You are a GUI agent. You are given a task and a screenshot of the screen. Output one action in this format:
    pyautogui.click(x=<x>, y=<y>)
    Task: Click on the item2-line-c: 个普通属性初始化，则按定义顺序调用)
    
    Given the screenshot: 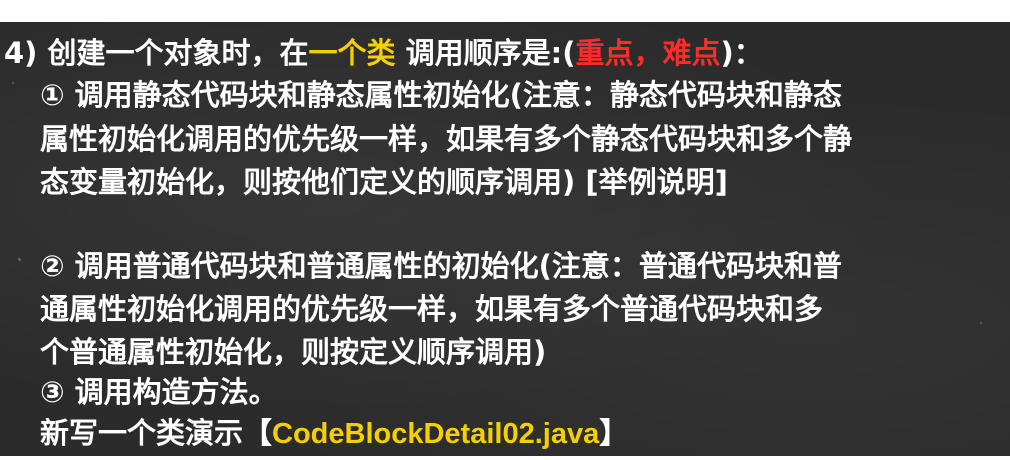 What is the action you would take?
    pyautogui.click(x=293, y=352)
    